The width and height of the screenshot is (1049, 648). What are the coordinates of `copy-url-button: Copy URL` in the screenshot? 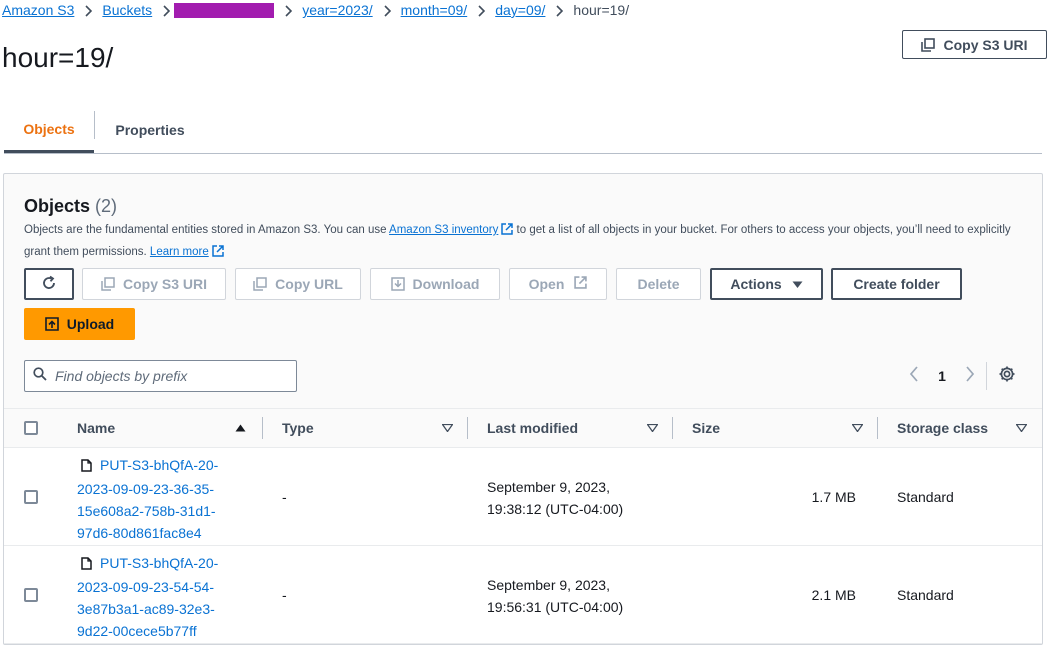 It's located at (298, 284).